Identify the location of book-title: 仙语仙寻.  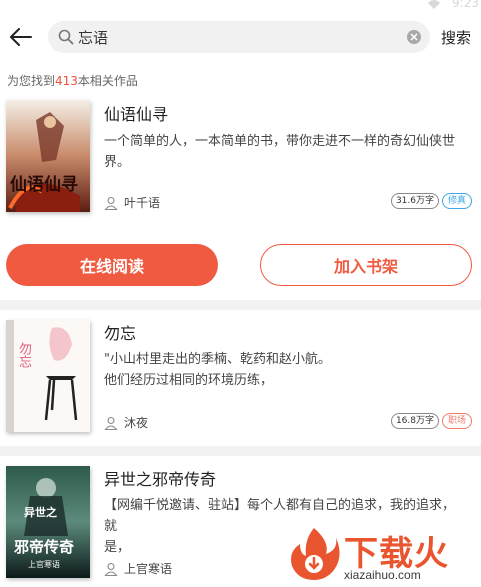
(136, 113).